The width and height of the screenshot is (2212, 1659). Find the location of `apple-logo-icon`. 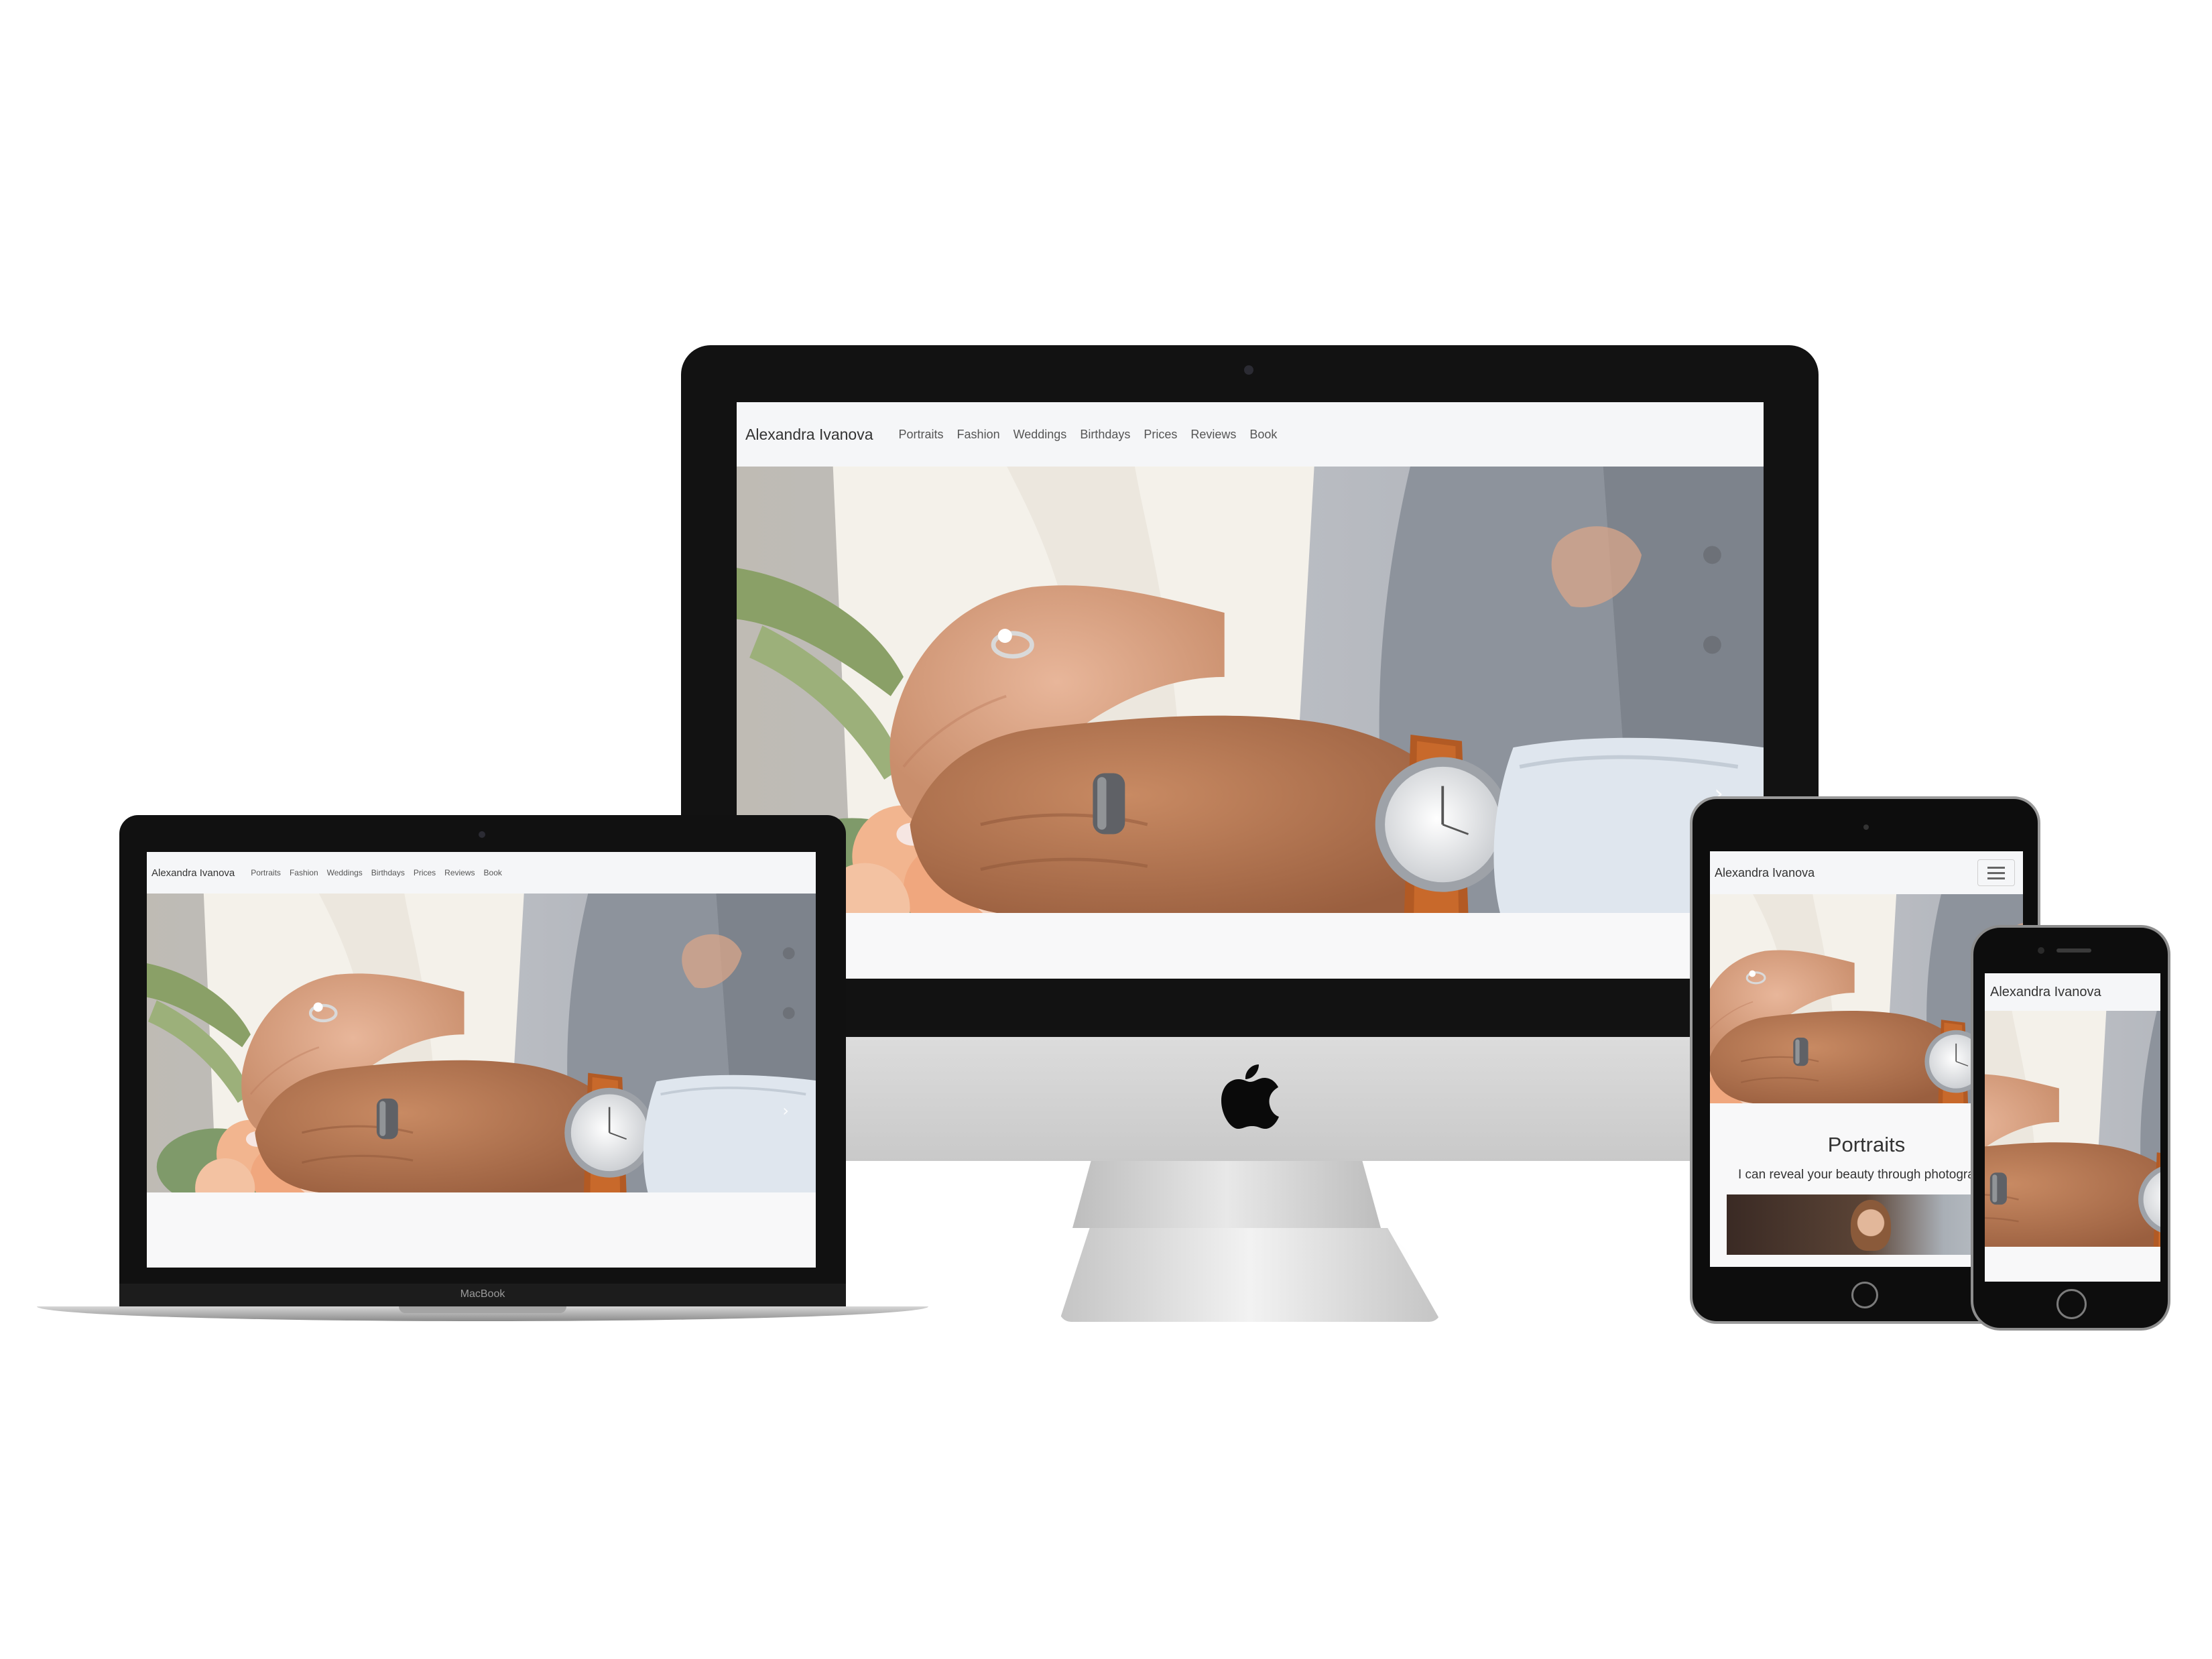

apple-logo-icon is located at coordinates (1250, 1096).